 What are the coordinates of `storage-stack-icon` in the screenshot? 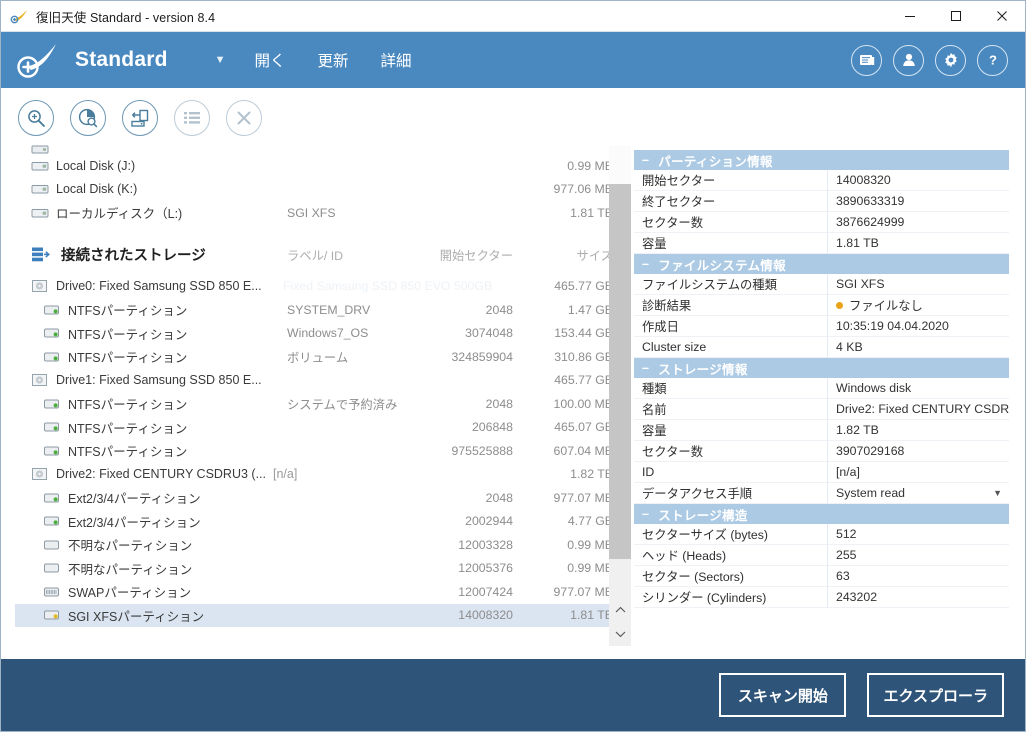 It's located at (41, 255).